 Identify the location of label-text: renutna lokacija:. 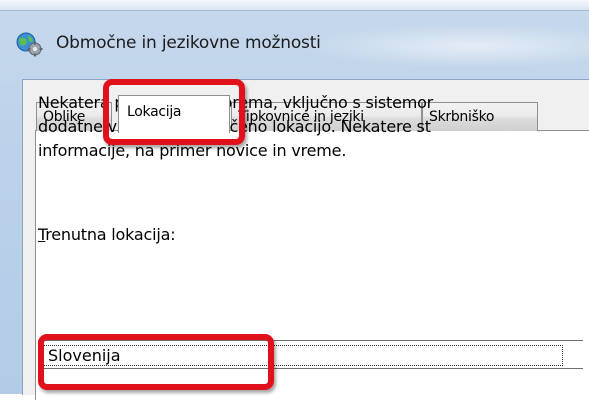
(110, 234).